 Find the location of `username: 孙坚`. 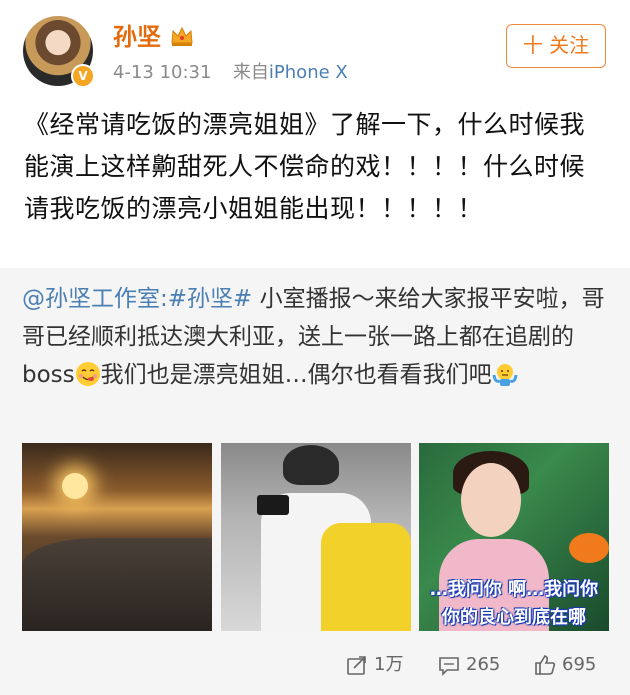

username: 孙坚 is located at coordinates (137, 37).